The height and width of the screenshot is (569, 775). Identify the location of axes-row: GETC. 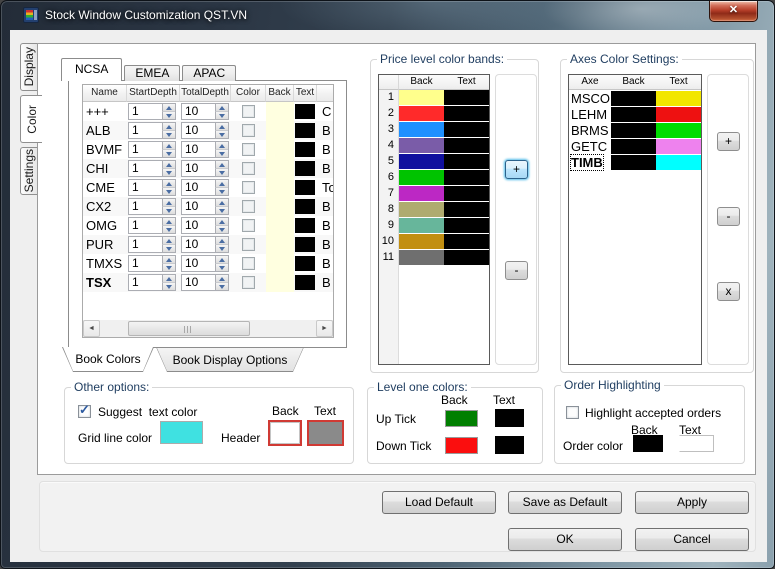
(635, 146).